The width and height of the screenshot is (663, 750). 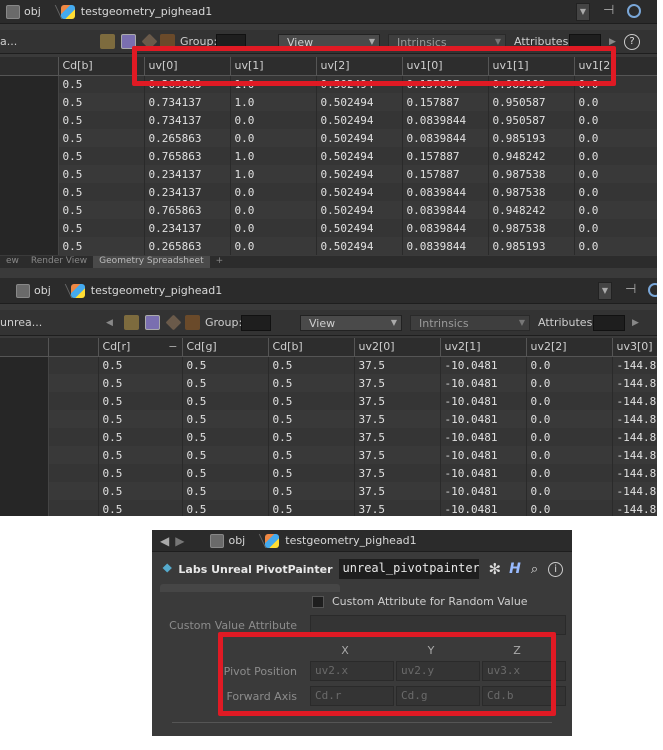 I want to click on toolbar-scroll-left-icon: ◀, so click(x=109, y=323).